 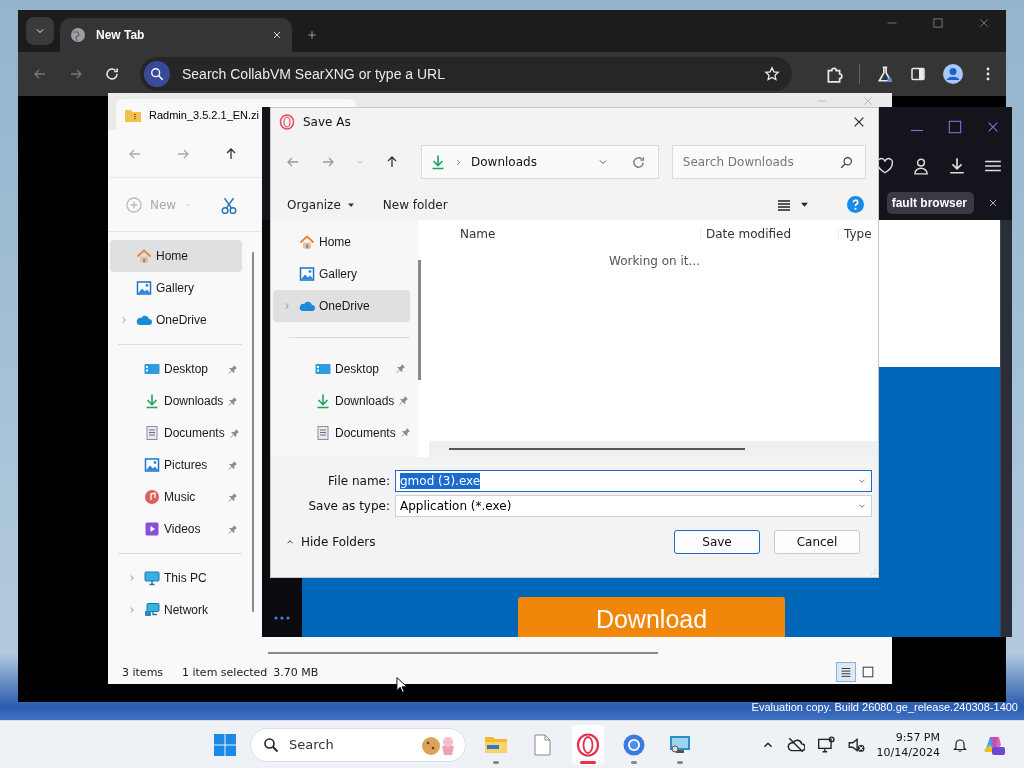 What do you see at coordinates (180, 465) in the screenshot?
I see `nav-item: Pictures` at bounding box center [180, 465].